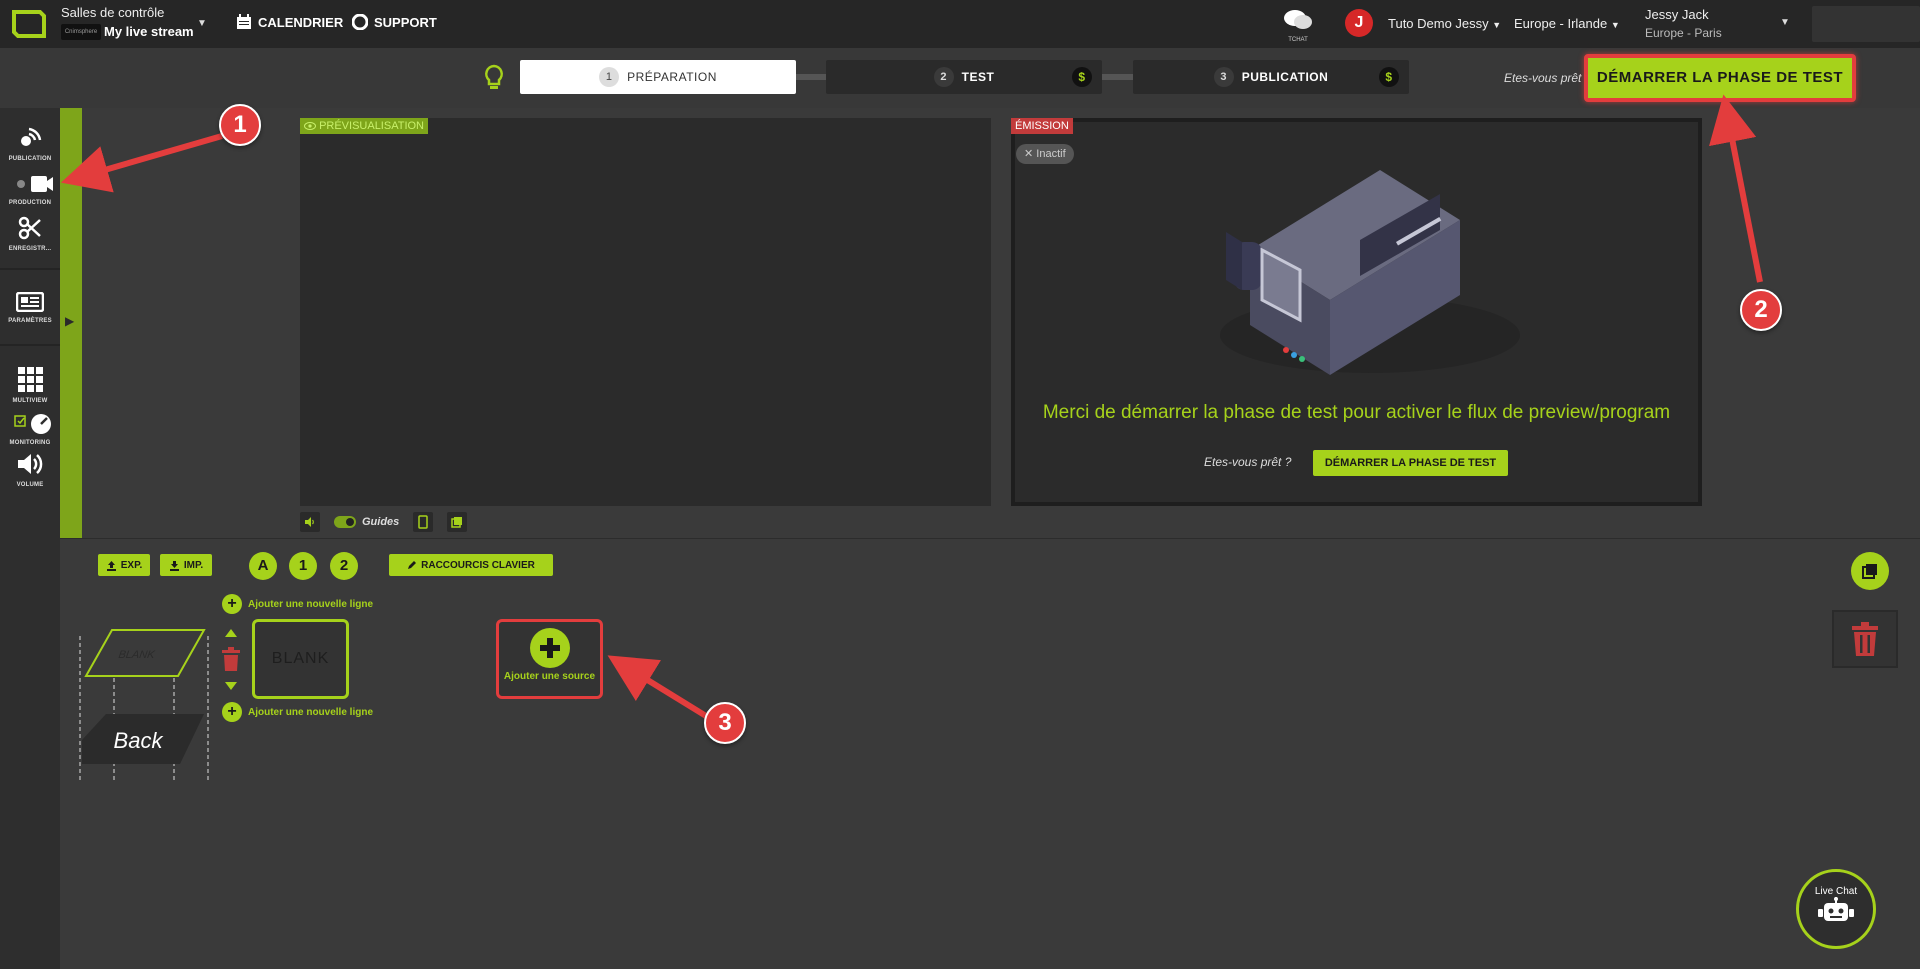 This screenshot has width=1920, height=969. Describe the element at coordinates (297, 712) in the screenshot. I see `add-line-bottom-button: + Ajouter une nouvelle ligne` at that location.